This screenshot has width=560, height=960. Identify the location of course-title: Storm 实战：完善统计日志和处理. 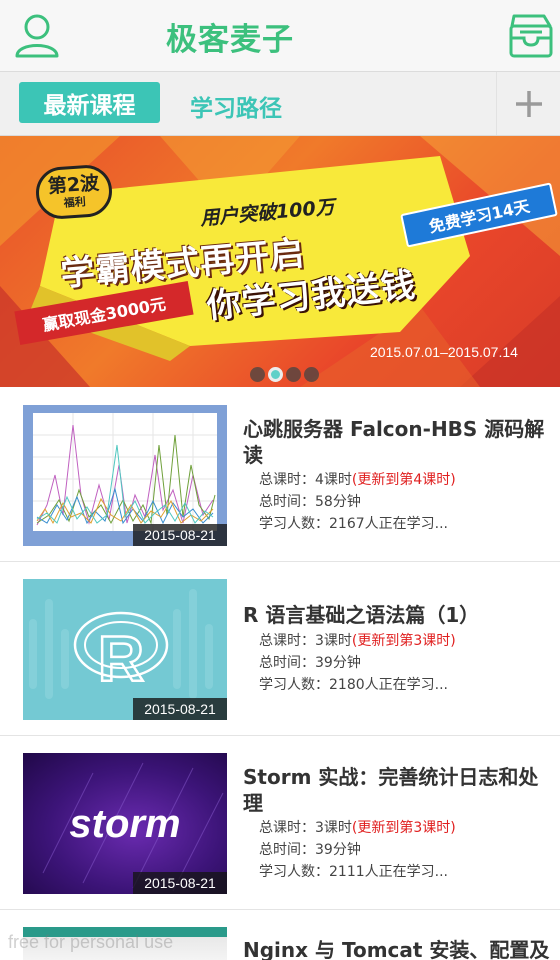
(399, 790).